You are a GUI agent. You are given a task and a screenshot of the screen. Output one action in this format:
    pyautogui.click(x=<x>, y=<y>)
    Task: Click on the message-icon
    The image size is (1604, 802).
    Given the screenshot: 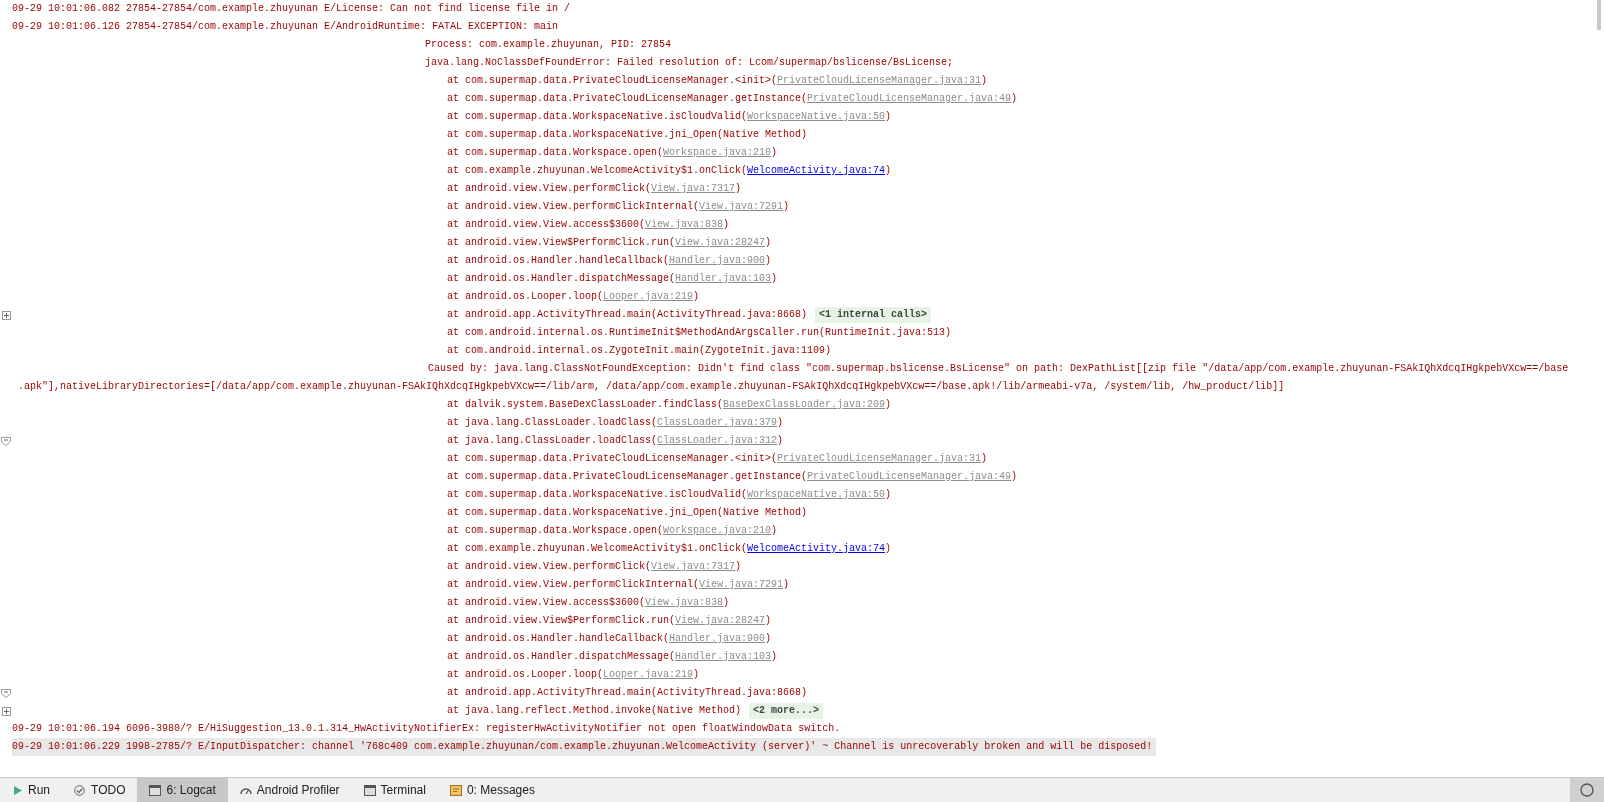 What is the action you would take?
    pyautogui.click(x=455, y=790)
    